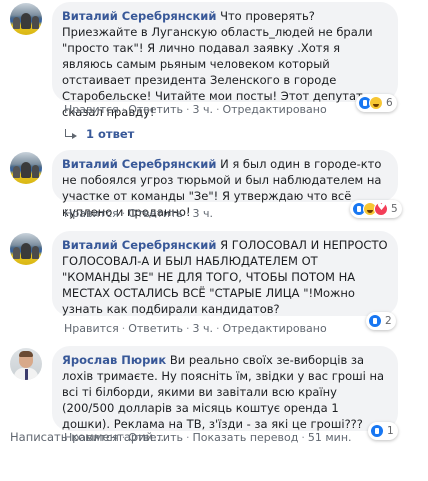 The height and width of the screenshot is (481, 428). Describe the element at coordinates (388, 321) in the screenshot. I see `reaction-count: 2` at that location.